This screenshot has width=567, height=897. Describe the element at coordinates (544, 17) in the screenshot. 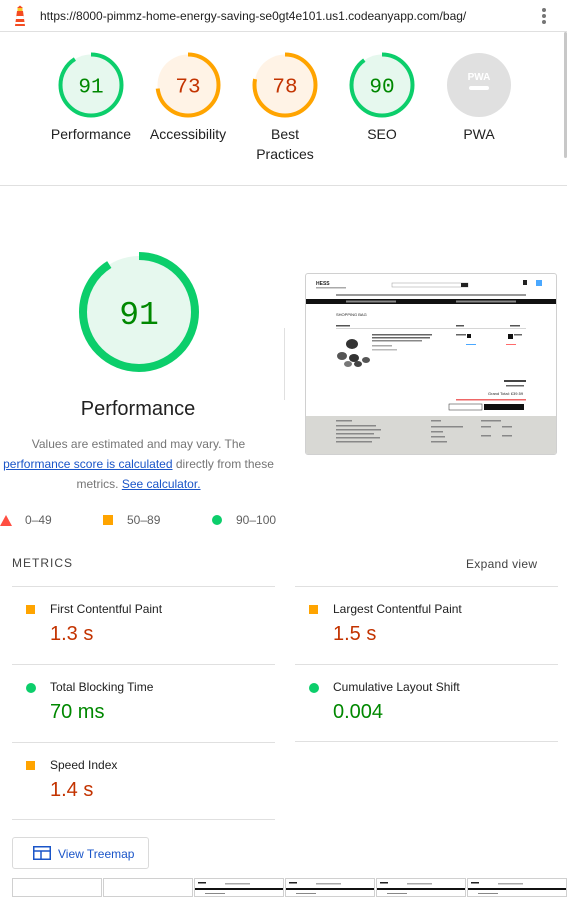

I see `more-menu-icon` at that location.